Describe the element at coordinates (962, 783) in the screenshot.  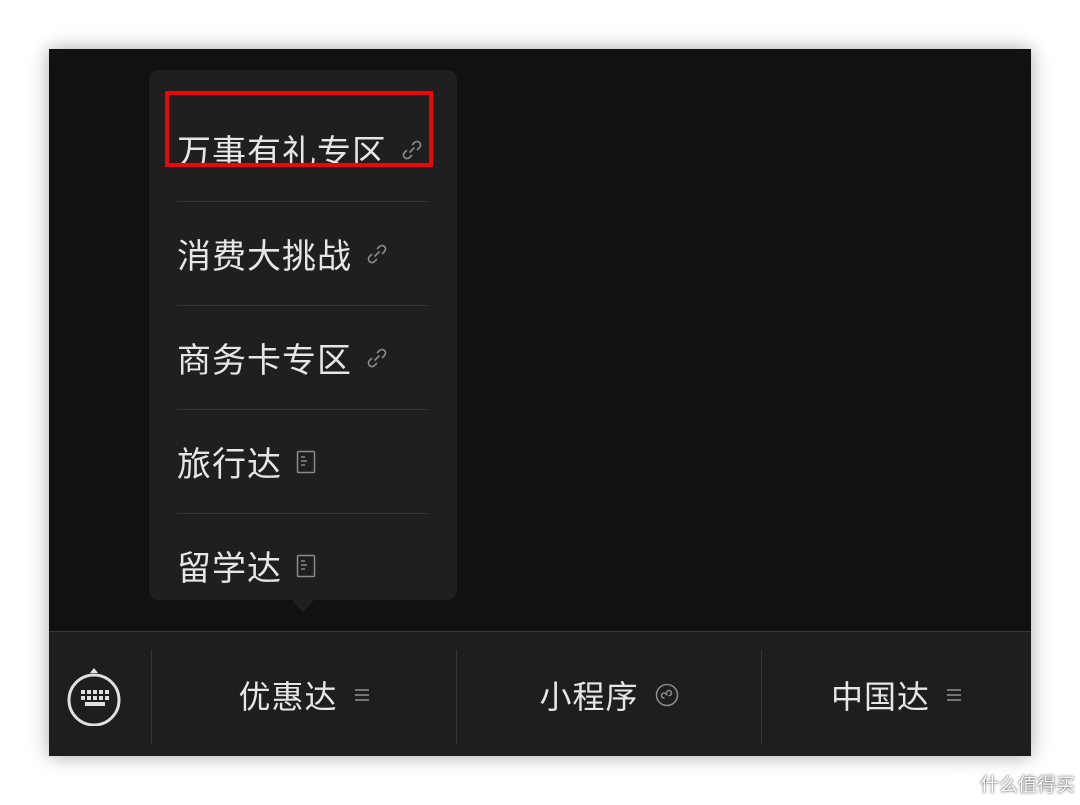
I see `smzdm-logo-icon` at that location.